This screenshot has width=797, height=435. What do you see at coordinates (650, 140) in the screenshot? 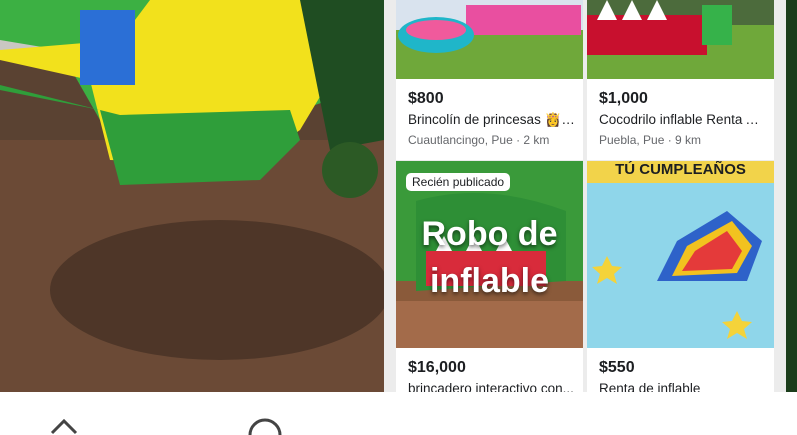
I see `listing-location: Puebla, Pue · 9 km` at bounding box center [650, 140].